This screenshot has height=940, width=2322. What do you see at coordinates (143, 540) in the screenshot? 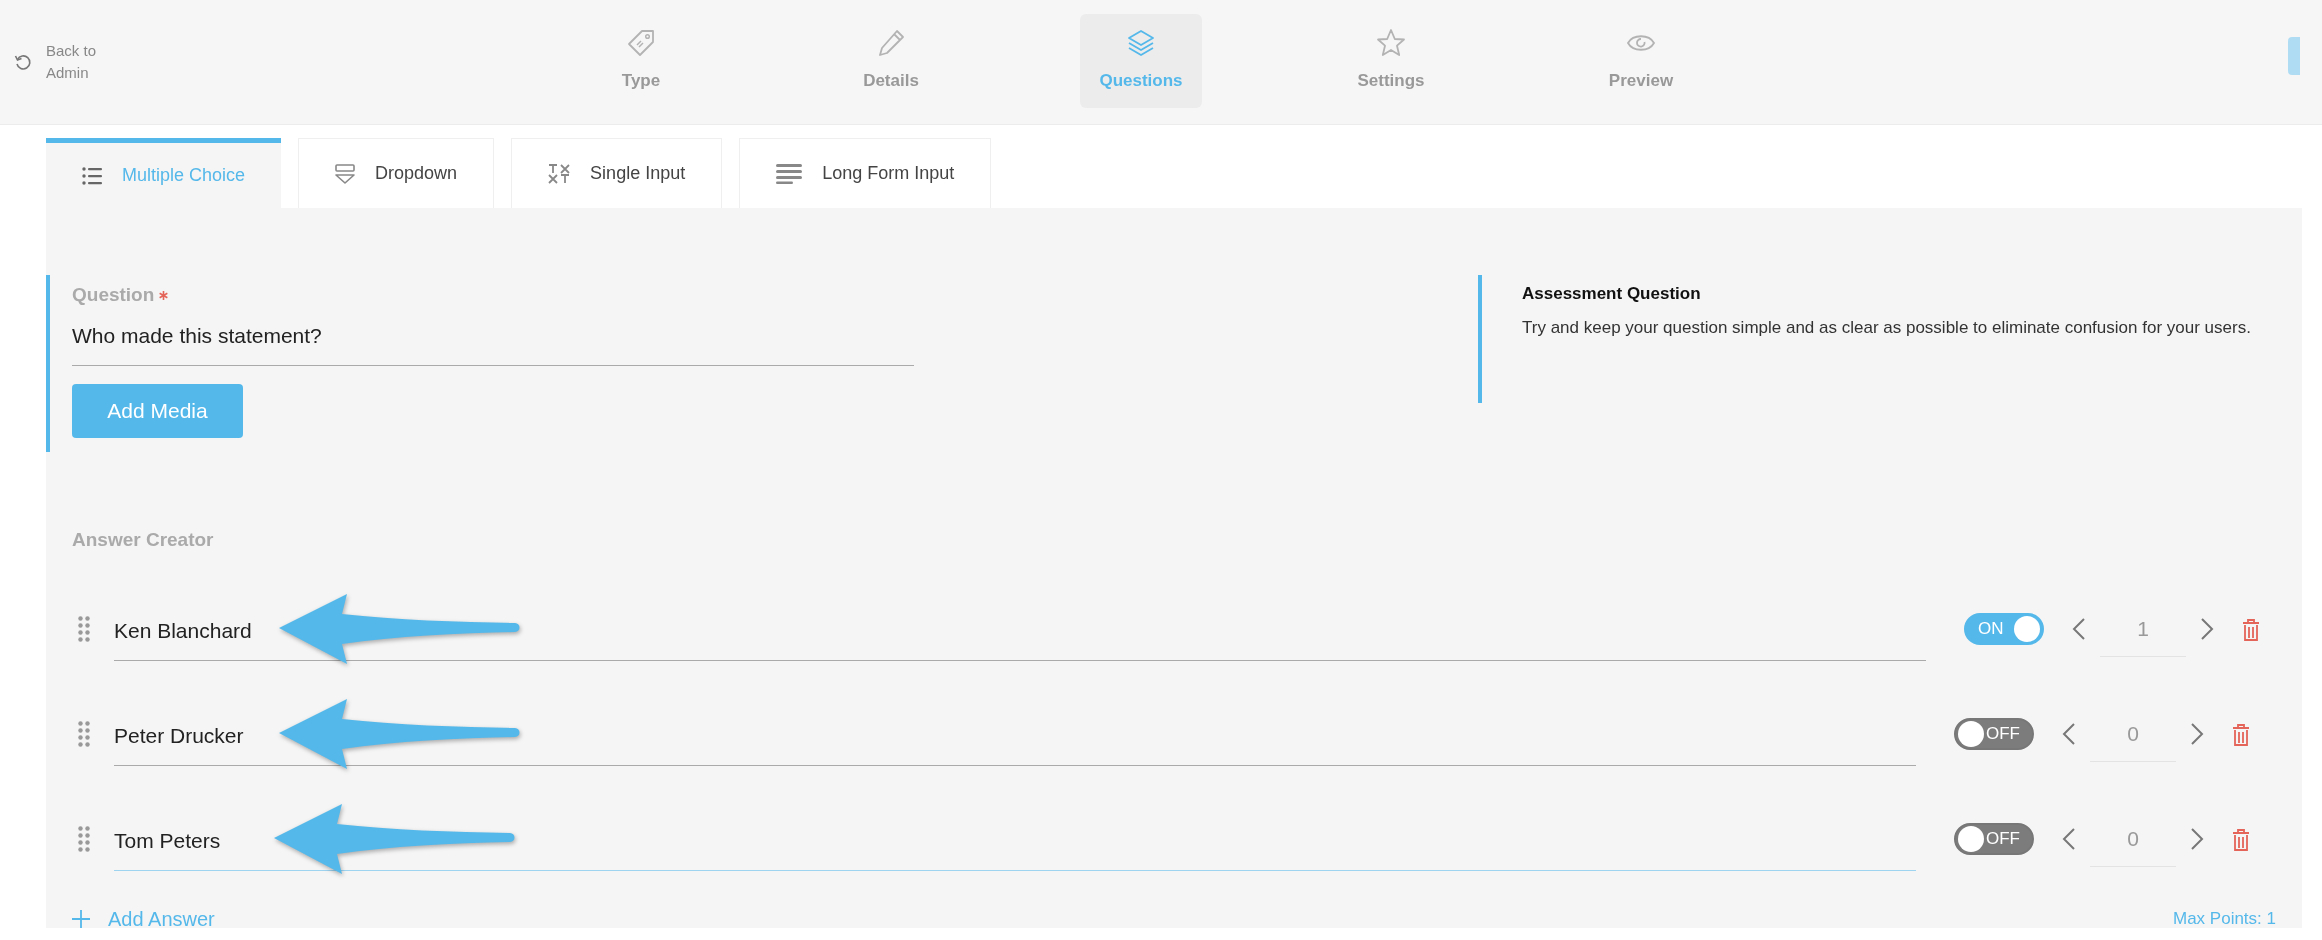
I see `section-label: Answer Creator` at bounding box center [143, 540].